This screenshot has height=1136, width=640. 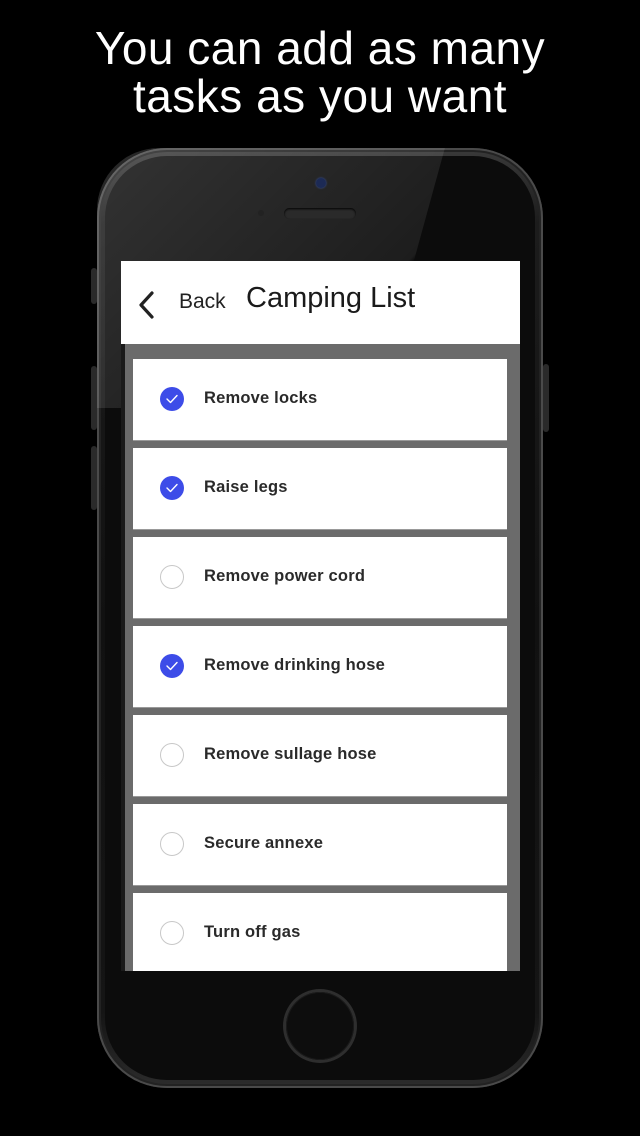 What do you see at coordinates (320, 488) in the screenshot?
I see `task-row: Raise legs` at bounding box center [320, 488].